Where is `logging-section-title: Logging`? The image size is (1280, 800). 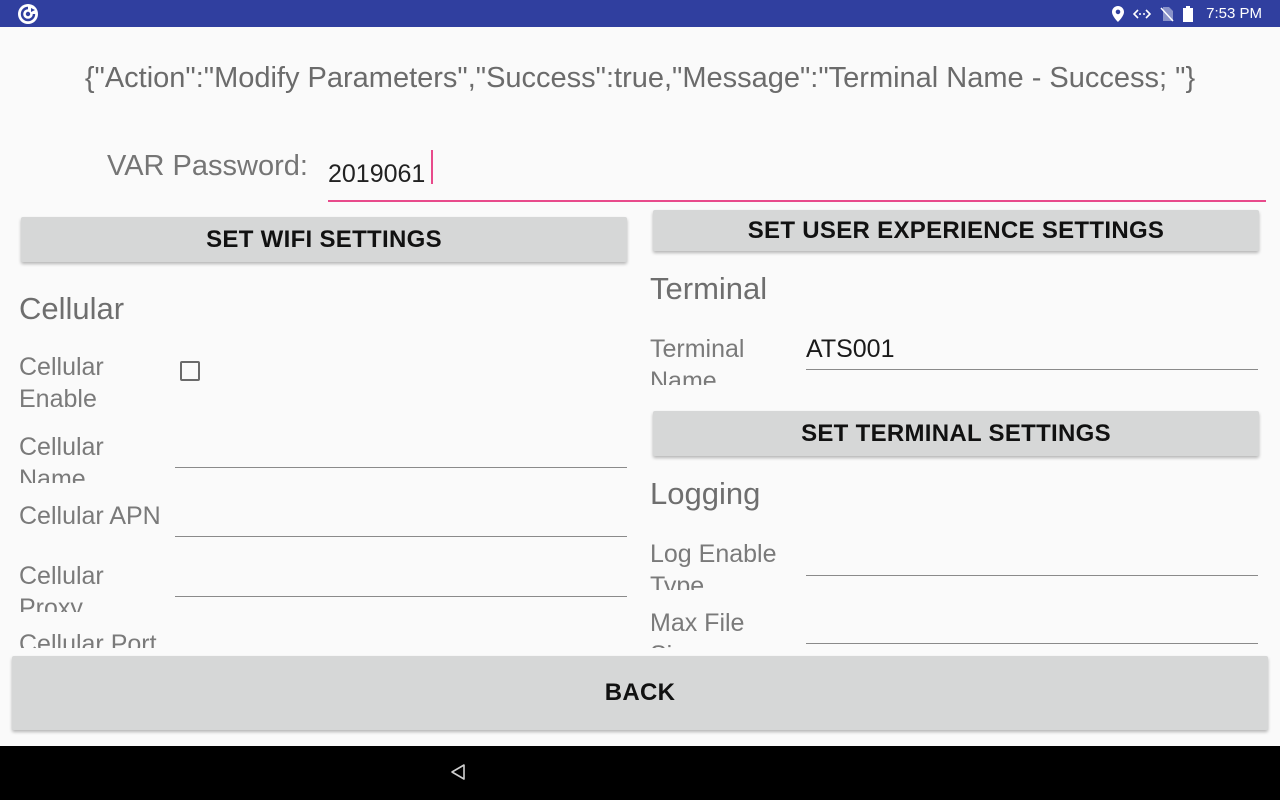 logging-section-title: Logging is located at coordinates (705, 493).